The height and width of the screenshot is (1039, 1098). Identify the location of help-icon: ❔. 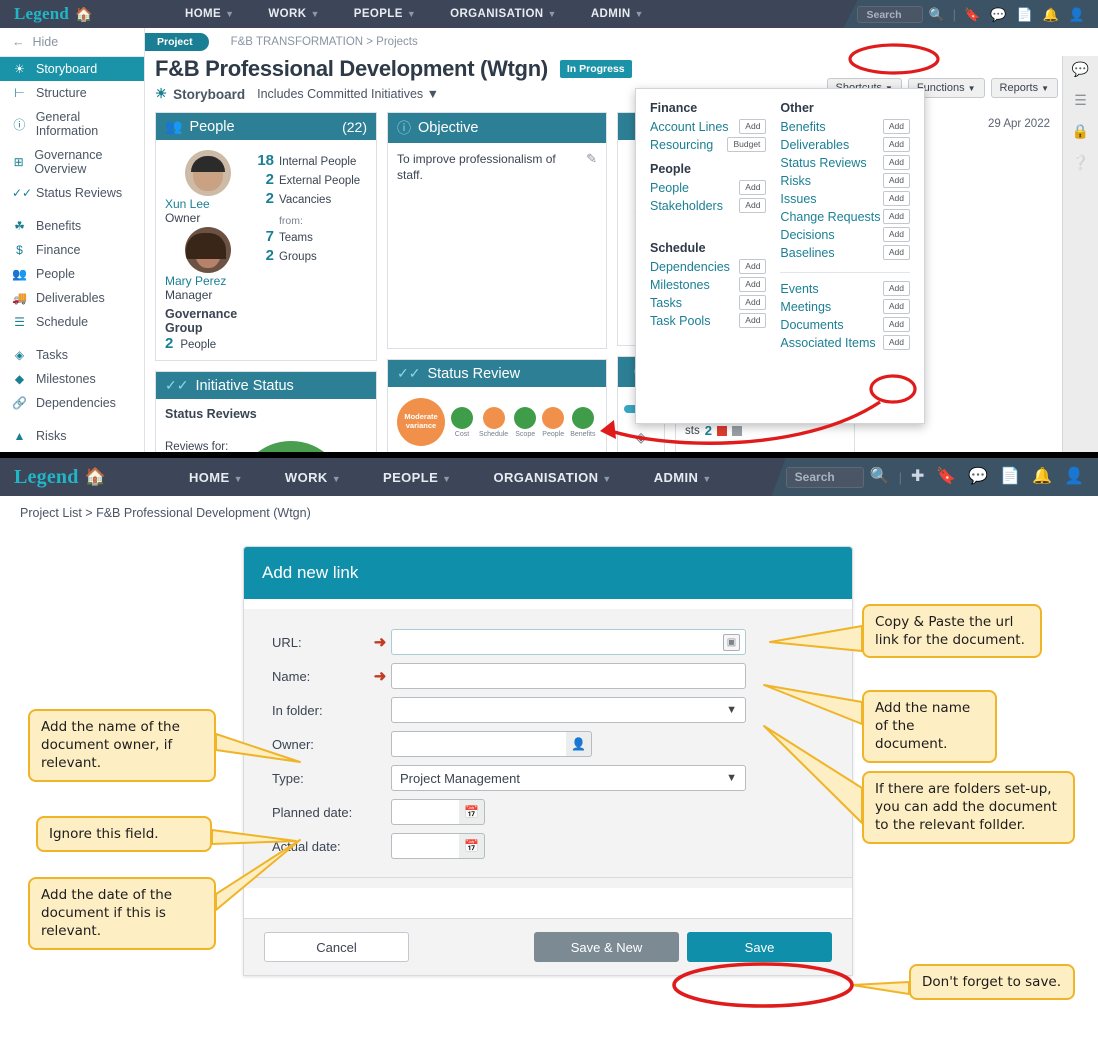
(1080, 162).